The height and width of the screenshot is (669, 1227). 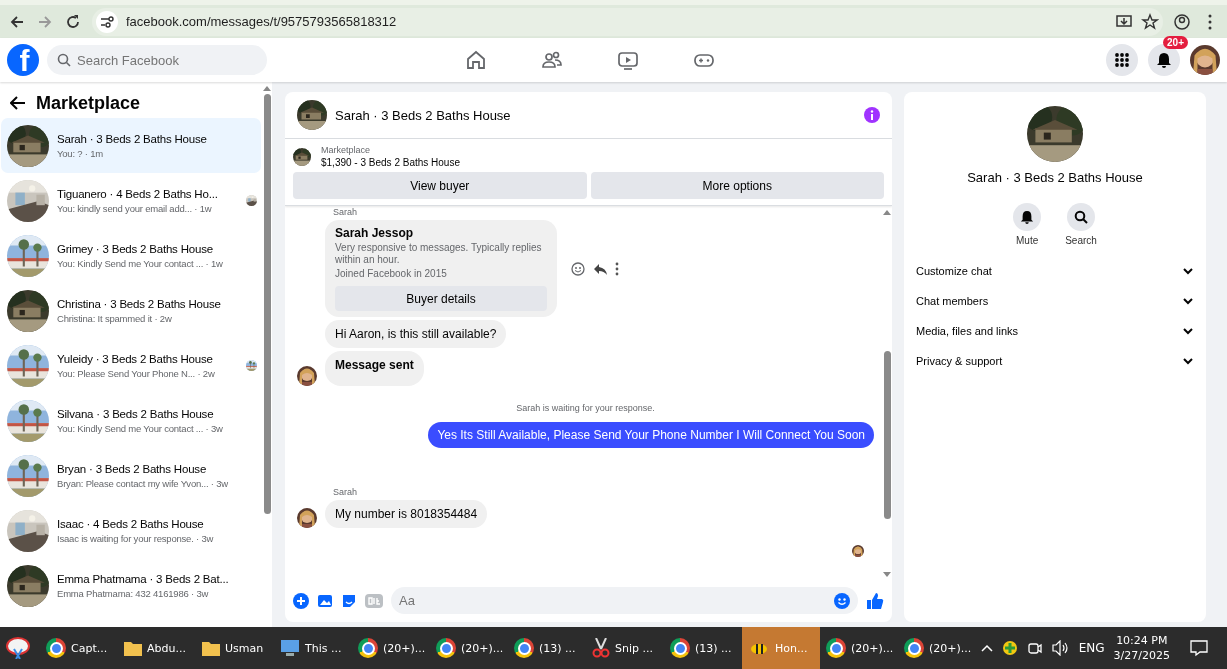 I want to click on section-header: Chat members, so click(x=1055, y=301).